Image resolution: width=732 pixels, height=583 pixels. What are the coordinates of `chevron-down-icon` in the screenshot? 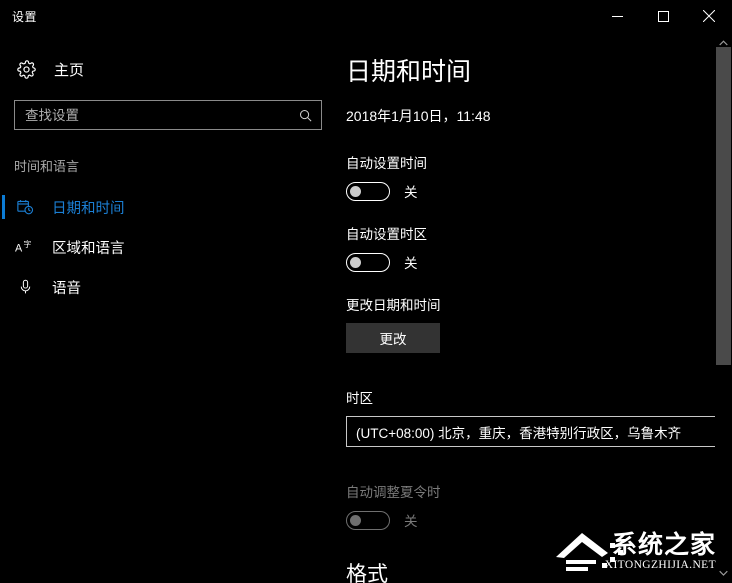 It's located at (723, 573).